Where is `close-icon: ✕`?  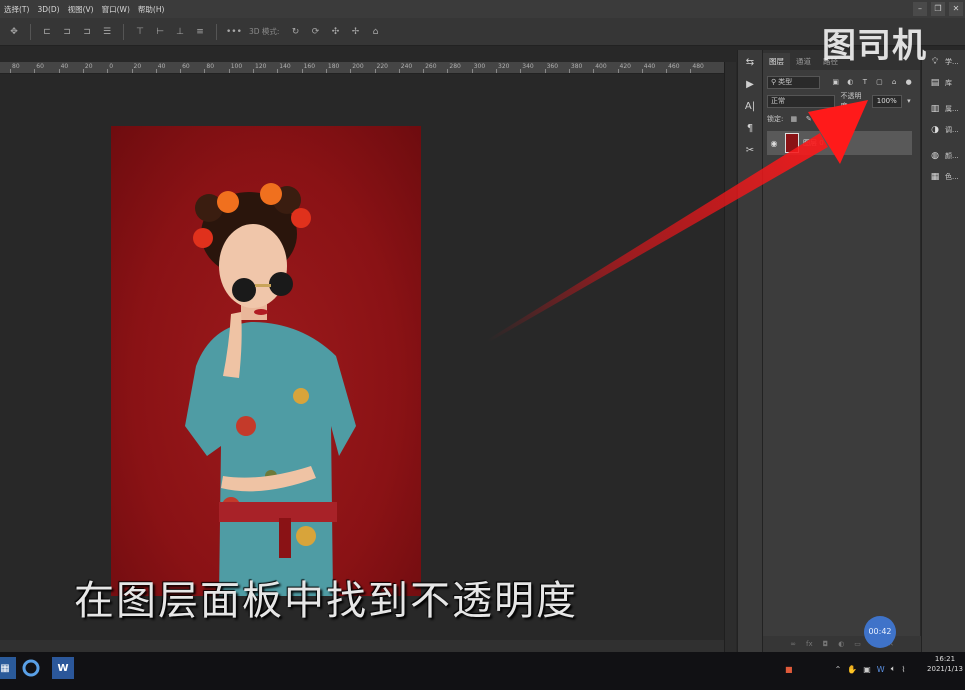 close-icon: ✕ is located at coordinates (956, 9).